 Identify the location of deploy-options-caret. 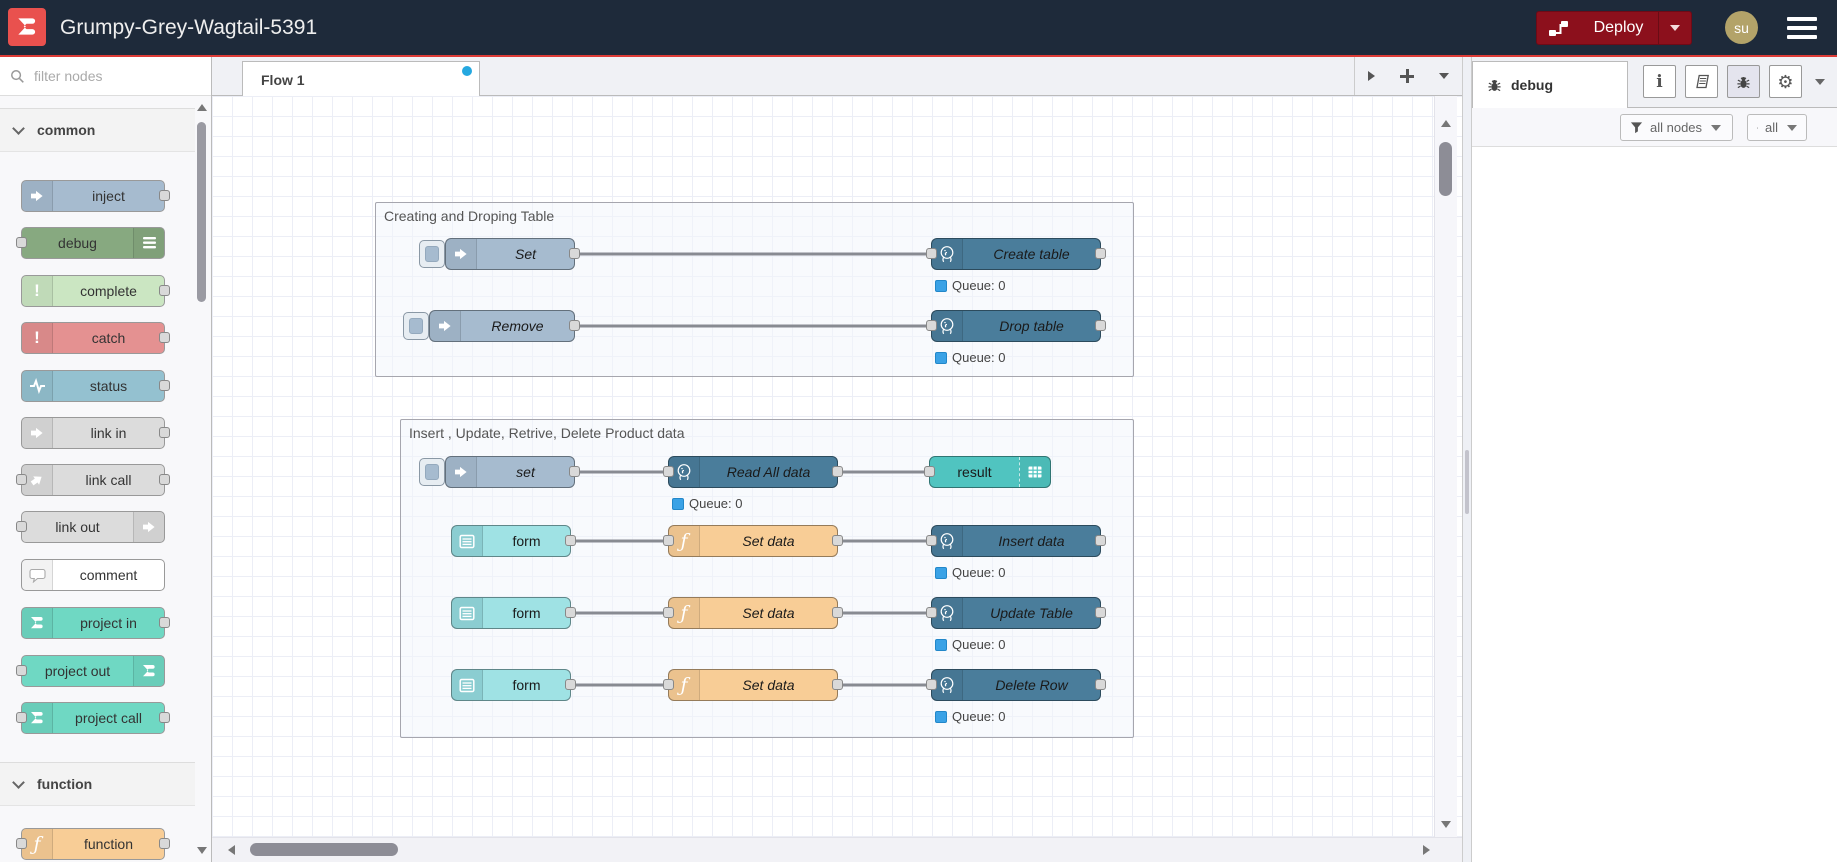
(1674, 28).